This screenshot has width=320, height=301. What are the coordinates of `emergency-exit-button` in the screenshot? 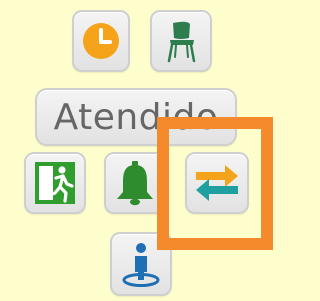 It's located at (55, 183).